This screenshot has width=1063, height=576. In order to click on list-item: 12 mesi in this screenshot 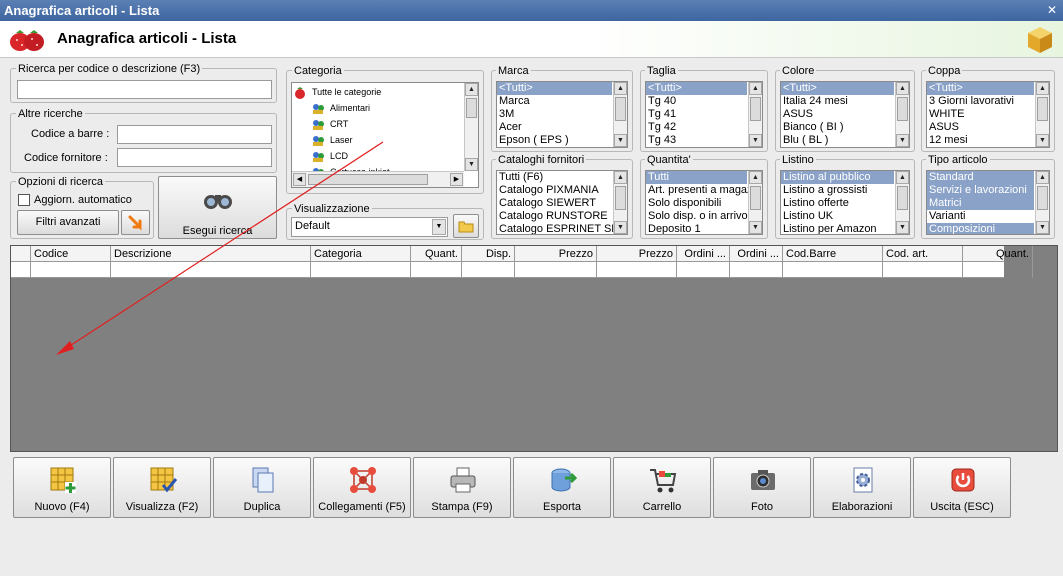, I will do `click(980, 140)`.